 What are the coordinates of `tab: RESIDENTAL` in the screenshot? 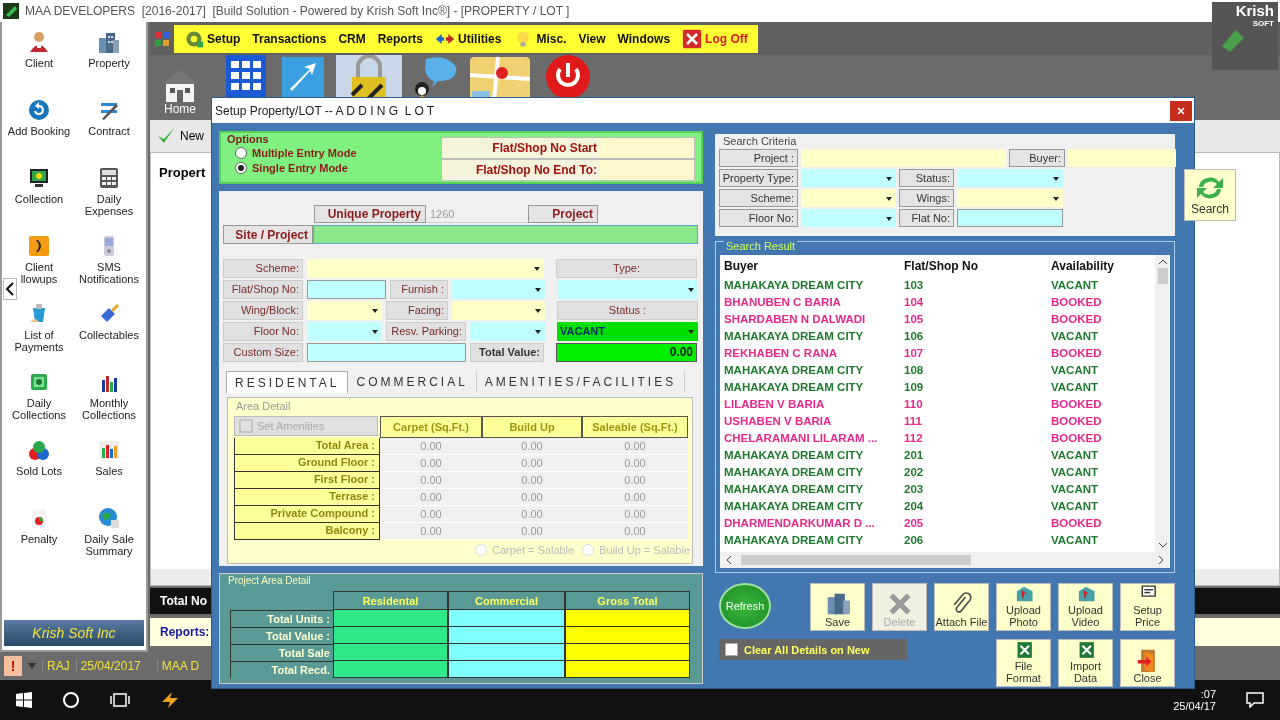 It's located at (287, 382).